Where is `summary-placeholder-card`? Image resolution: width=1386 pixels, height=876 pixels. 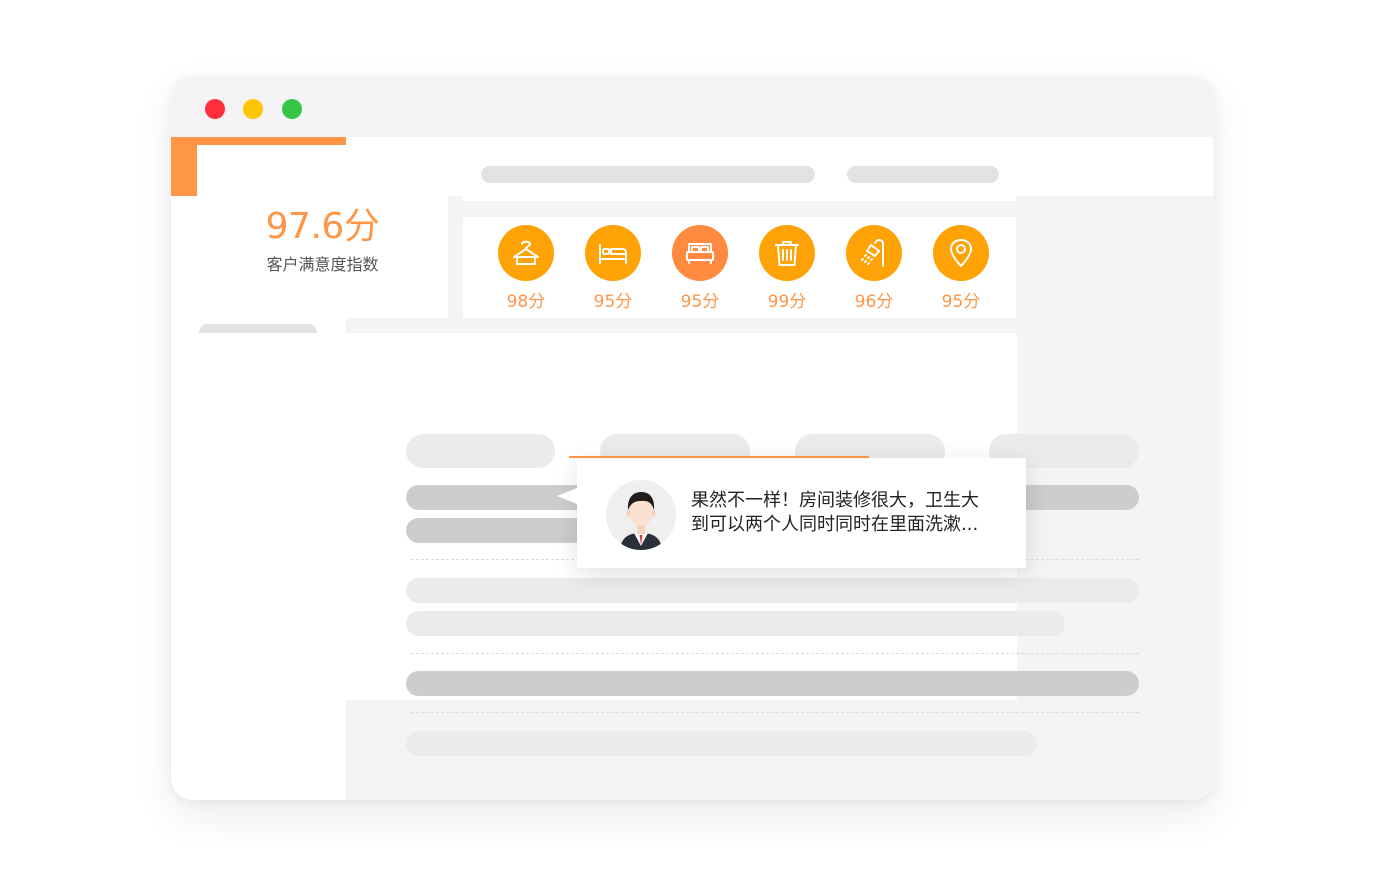 summary-placeholder-card is located at coordinates (739, 173).